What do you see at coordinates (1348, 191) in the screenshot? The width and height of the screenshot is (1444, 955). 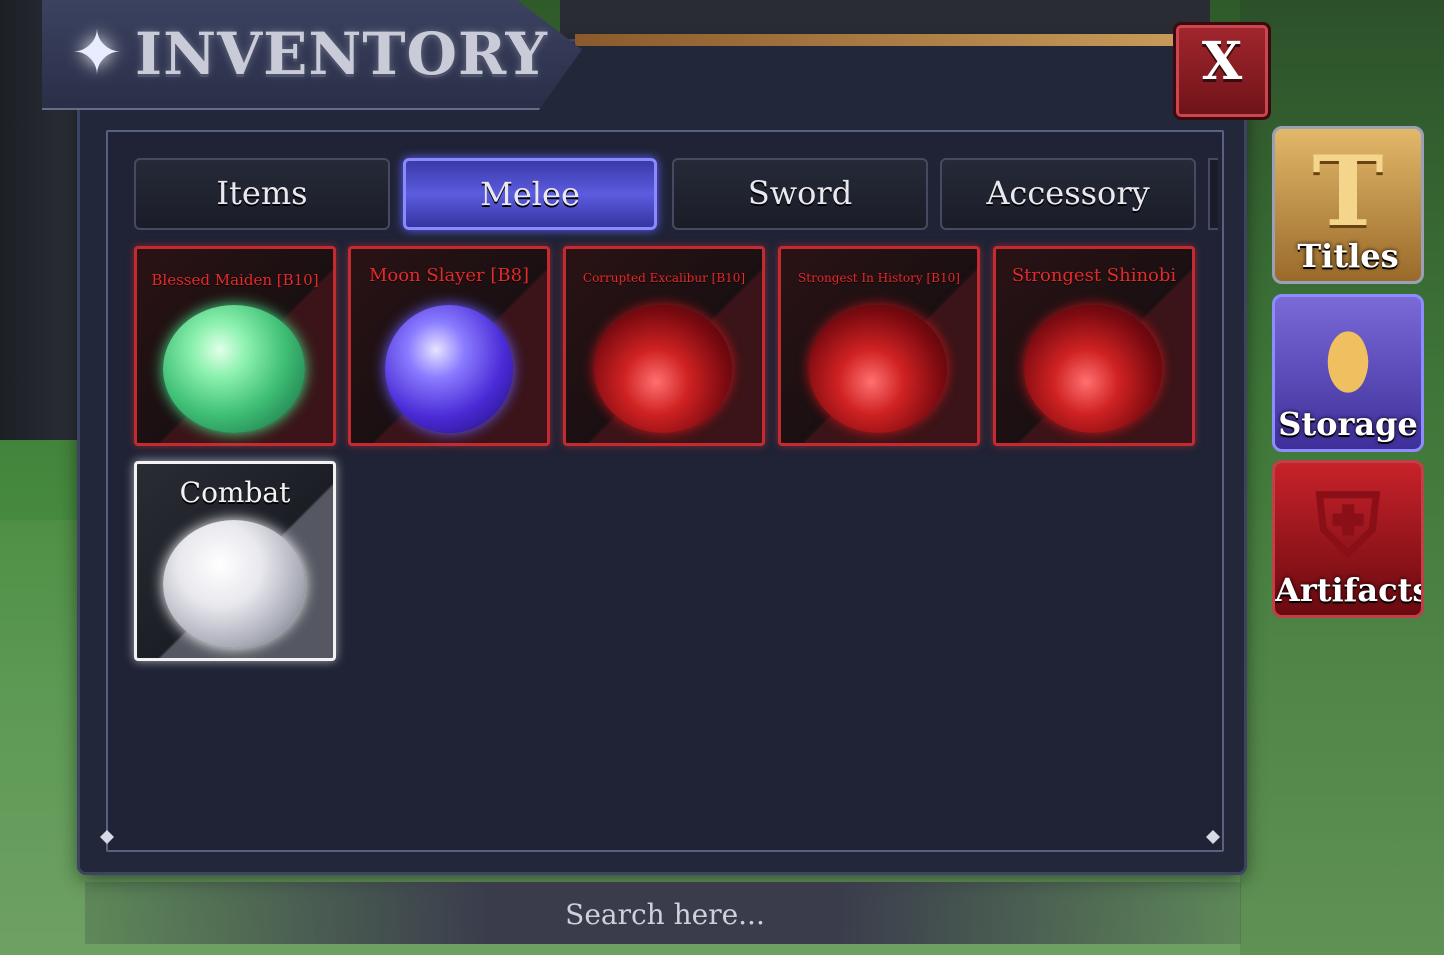 I see `title-t-icon: T` at bounding box center [1348, 191].